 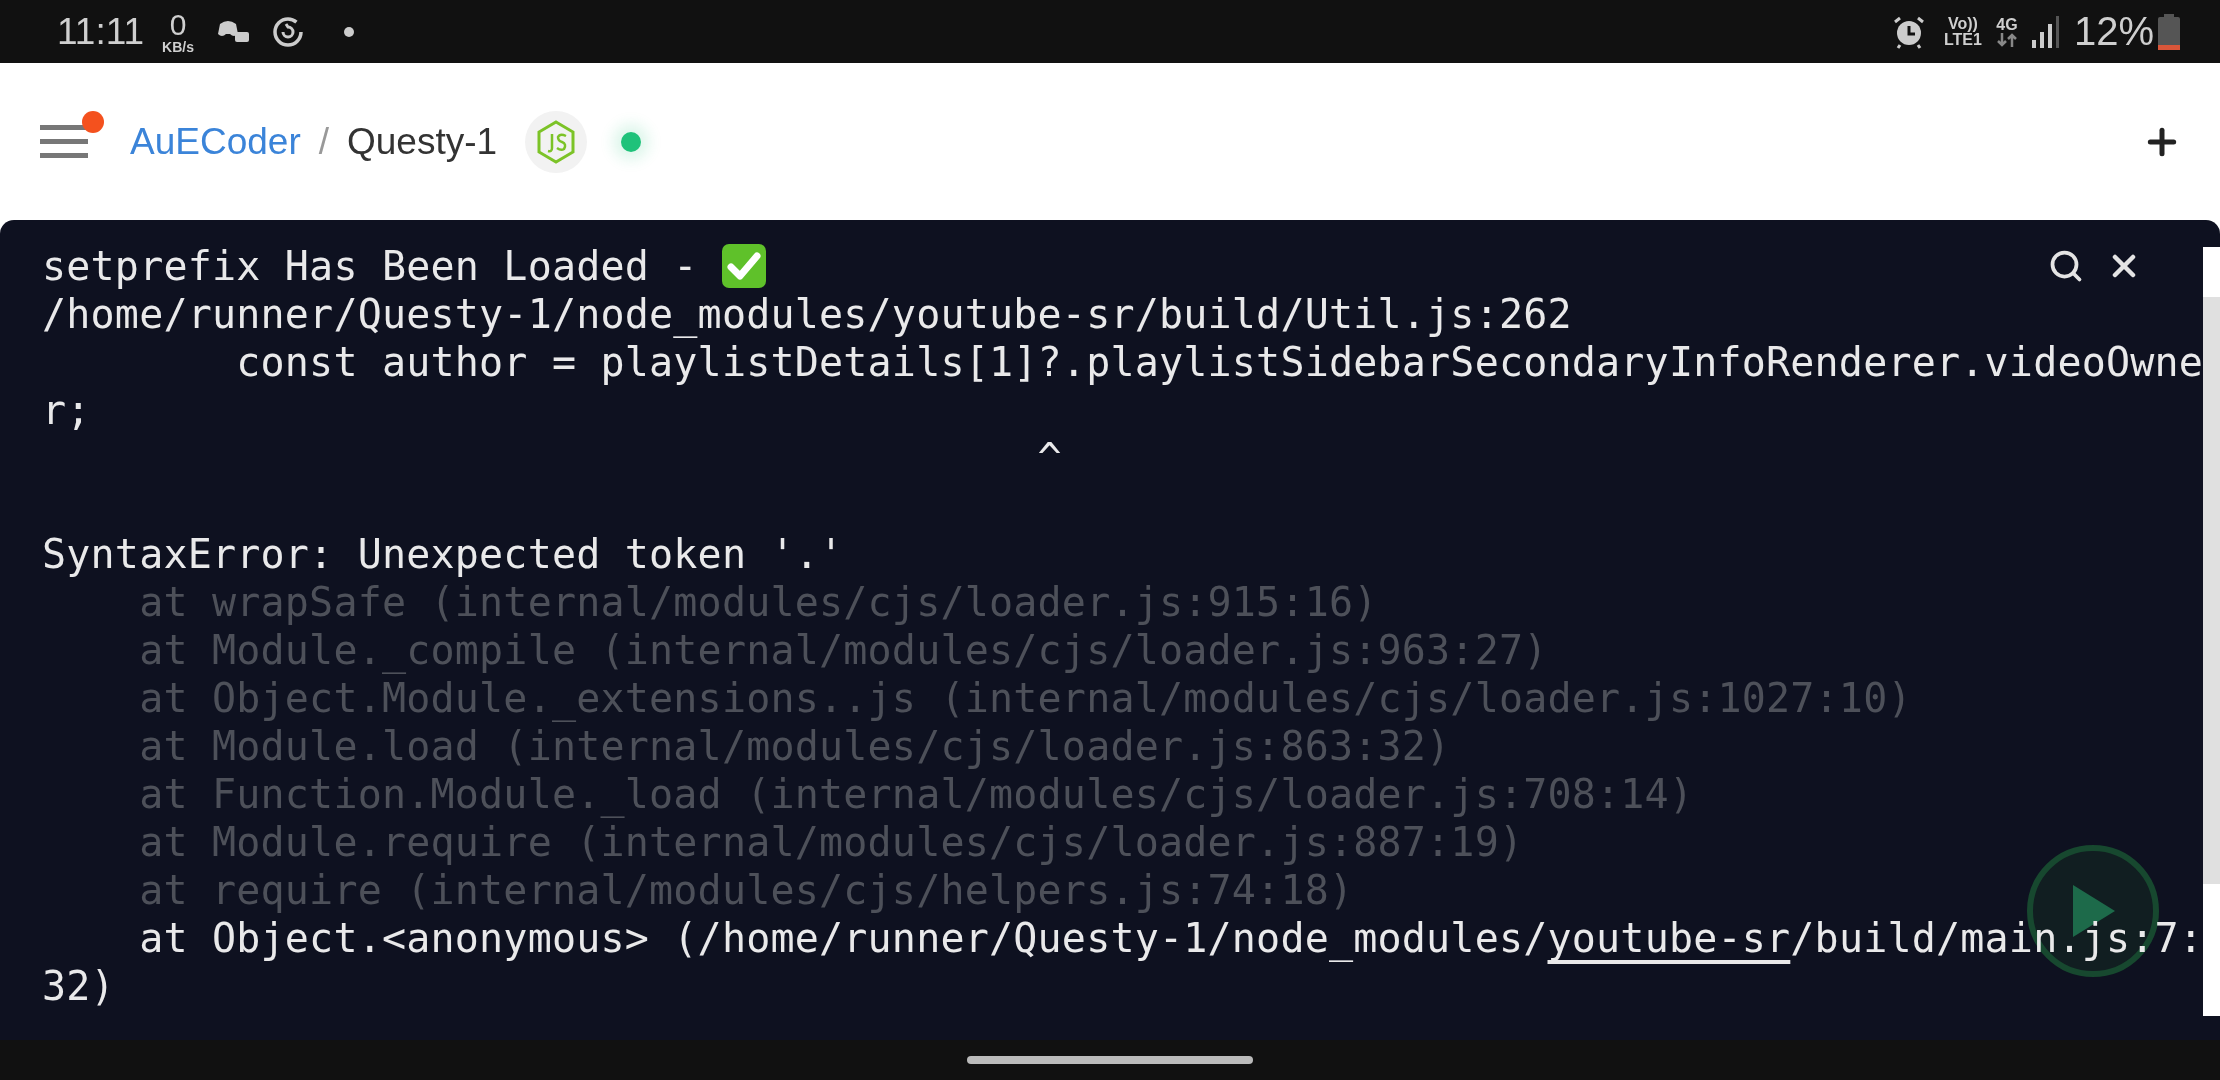 What do you see at coordinates (78, 986) in the screenshot?
I see `terminal-line: 32)` at bounding box center [78, 986].